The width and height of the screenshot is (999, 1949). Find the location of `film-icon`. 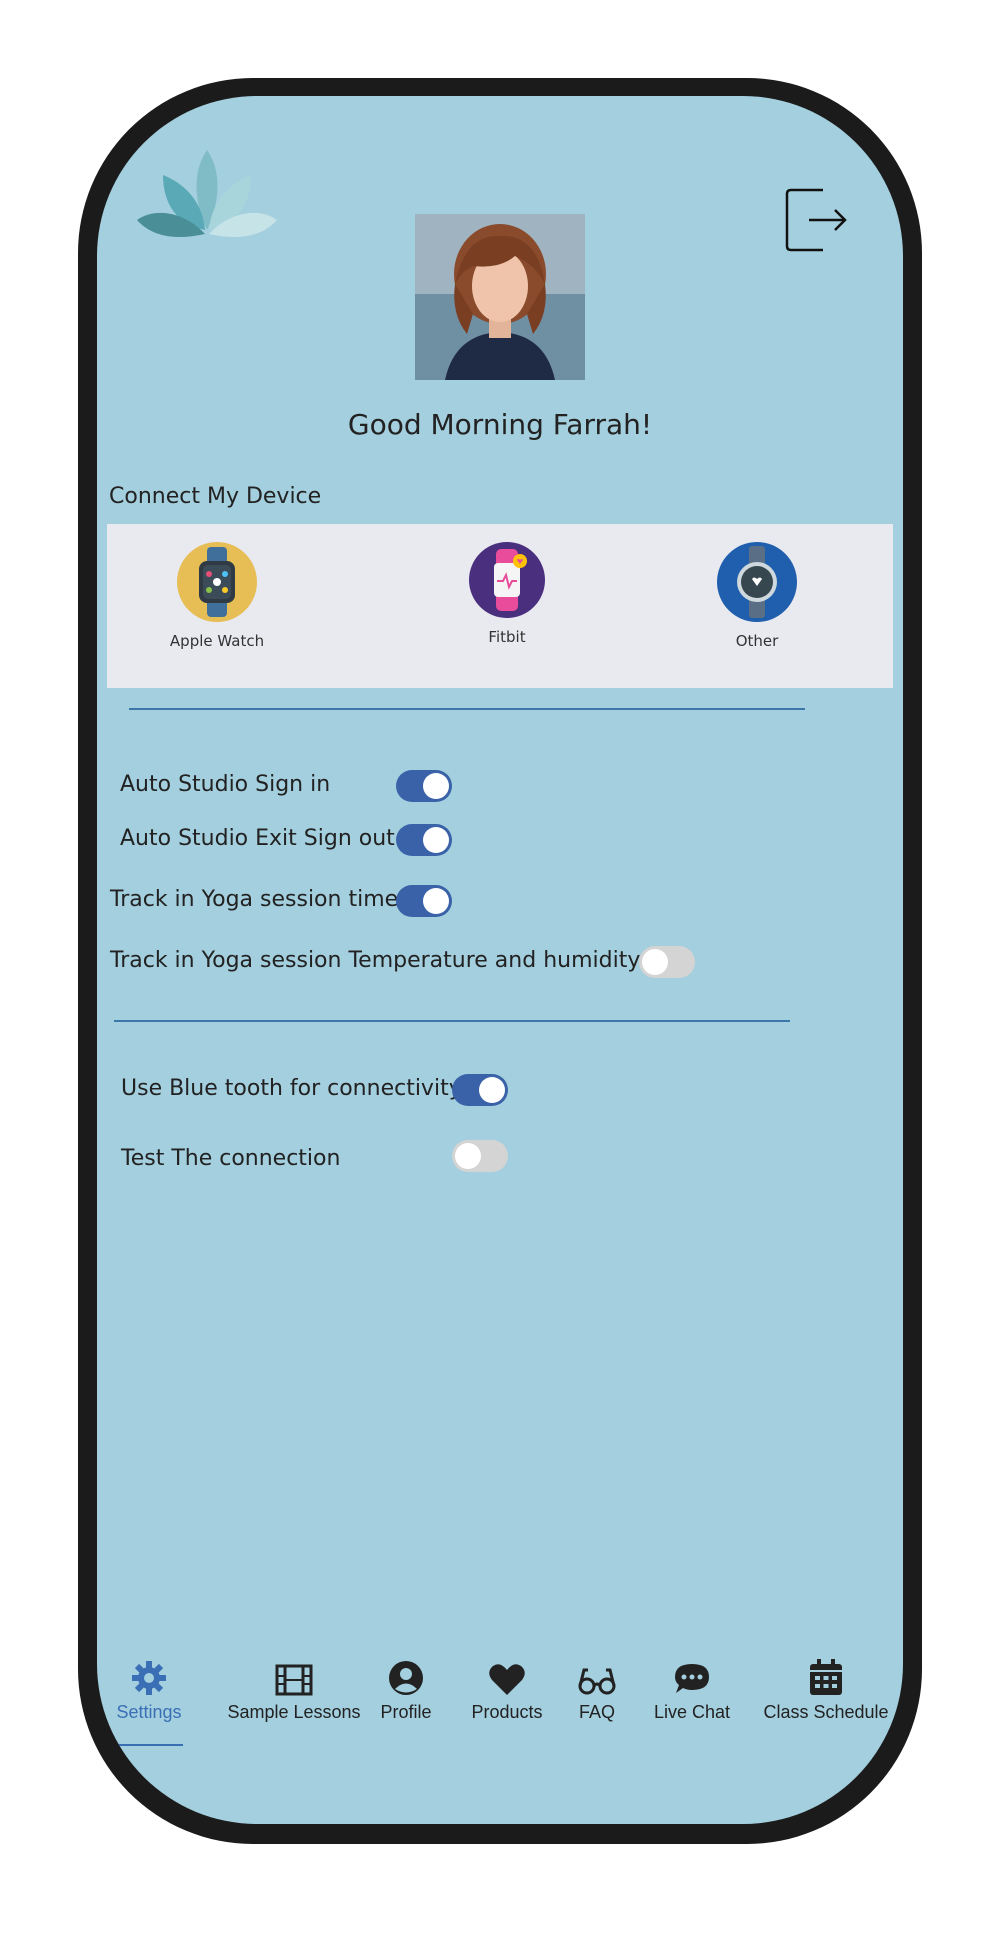

film-icon is located at coordinates (294, 1676).